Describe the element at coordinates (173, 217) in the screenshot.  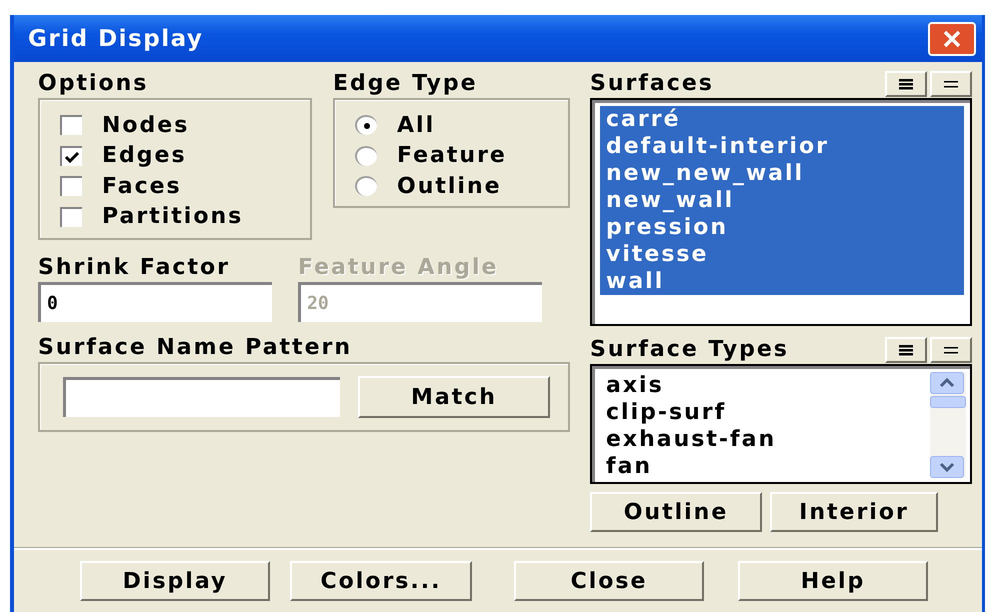
I see `checkbox-label: Partitions` at that location.